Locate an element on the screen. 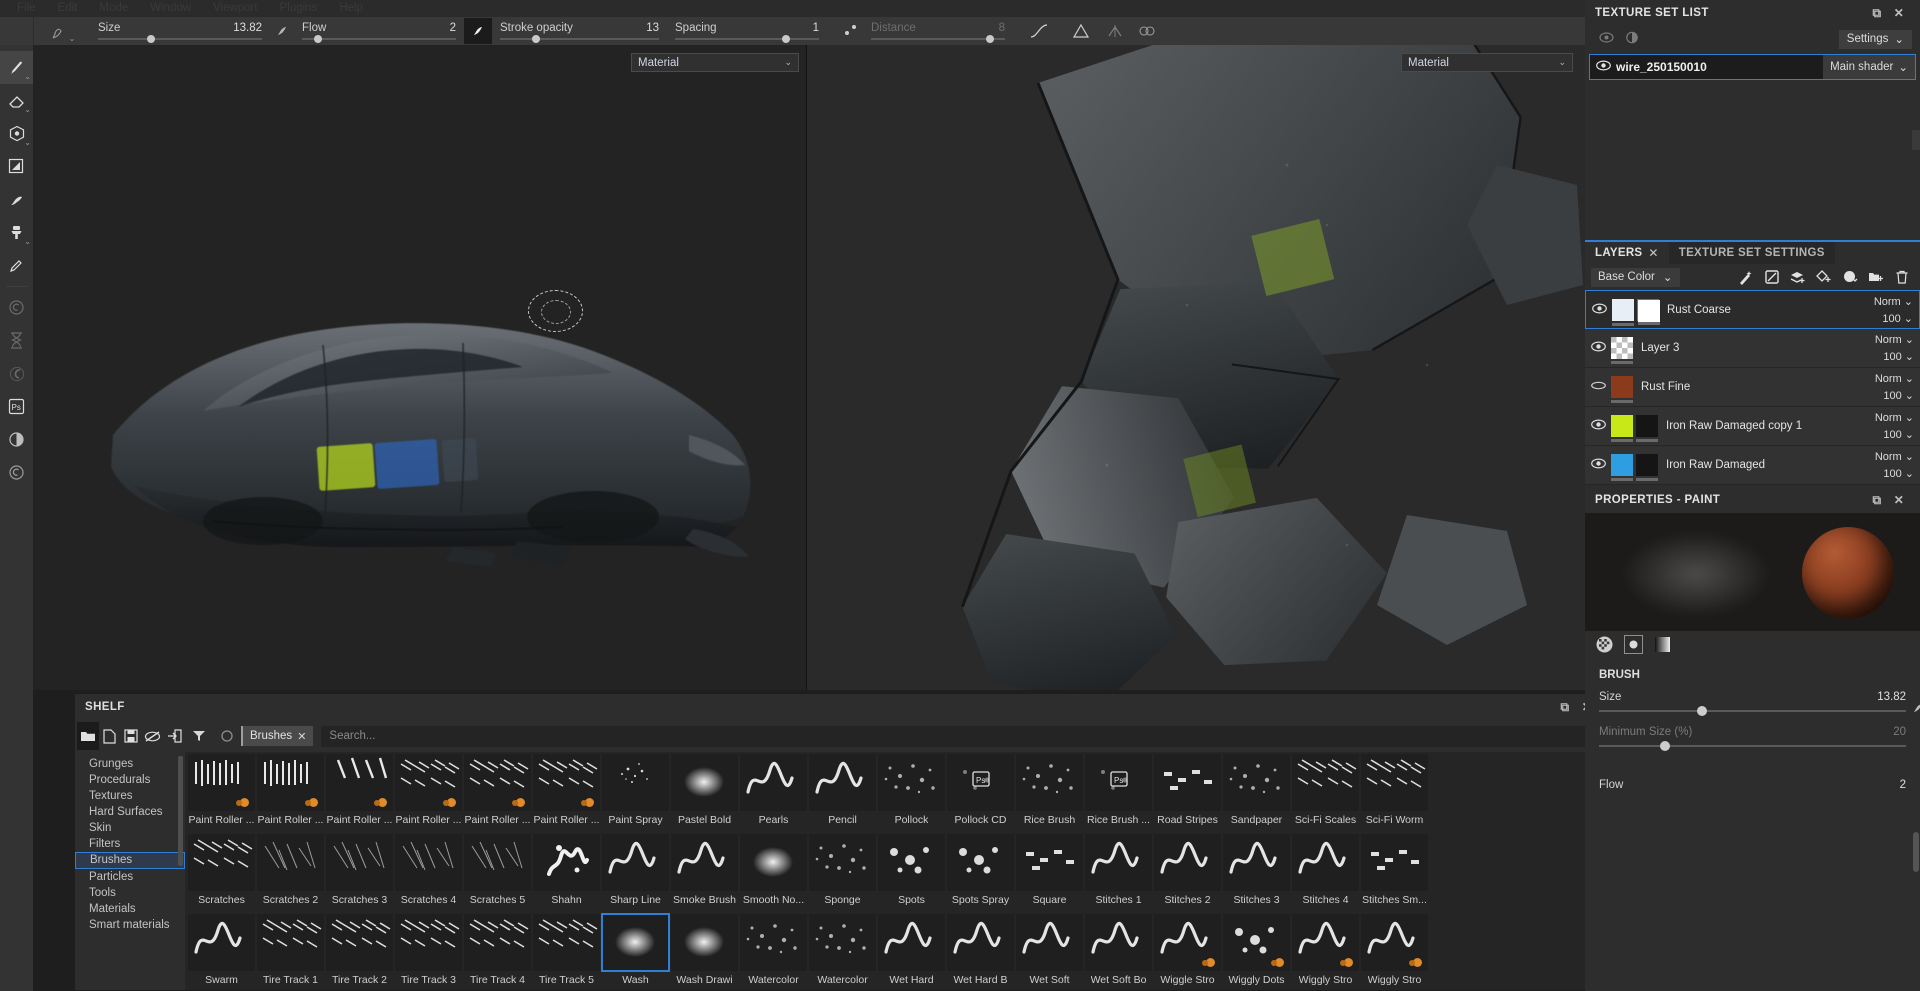  param-stroke-opacity: Stroke opacity 13 is located at coordinates (579, 31).